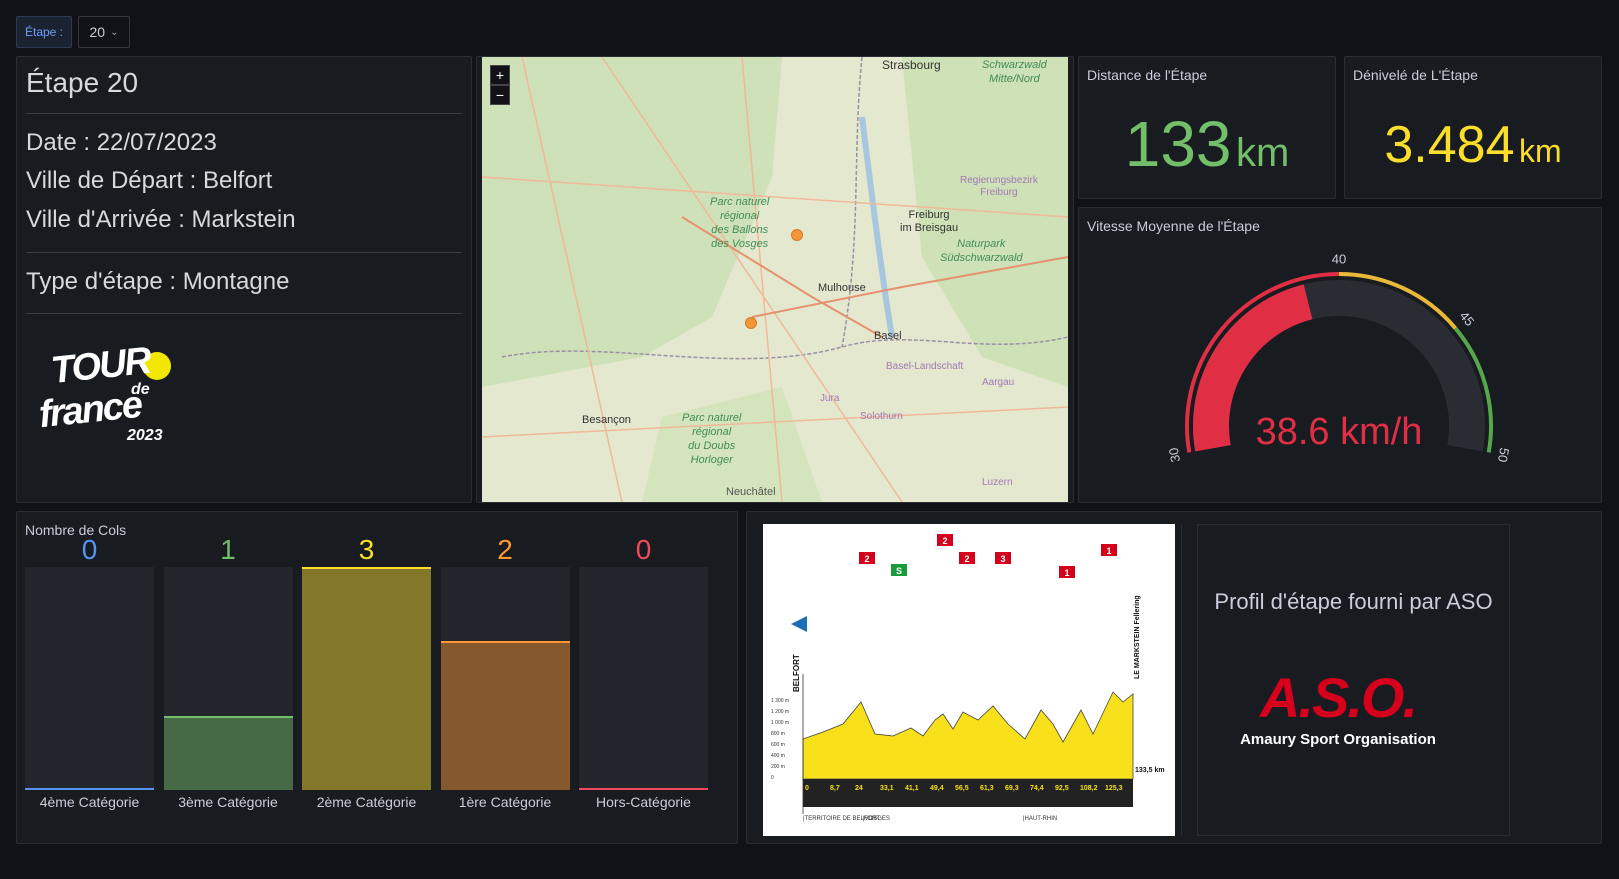  I want to click on distance-unit: km, so click(1262, 153).